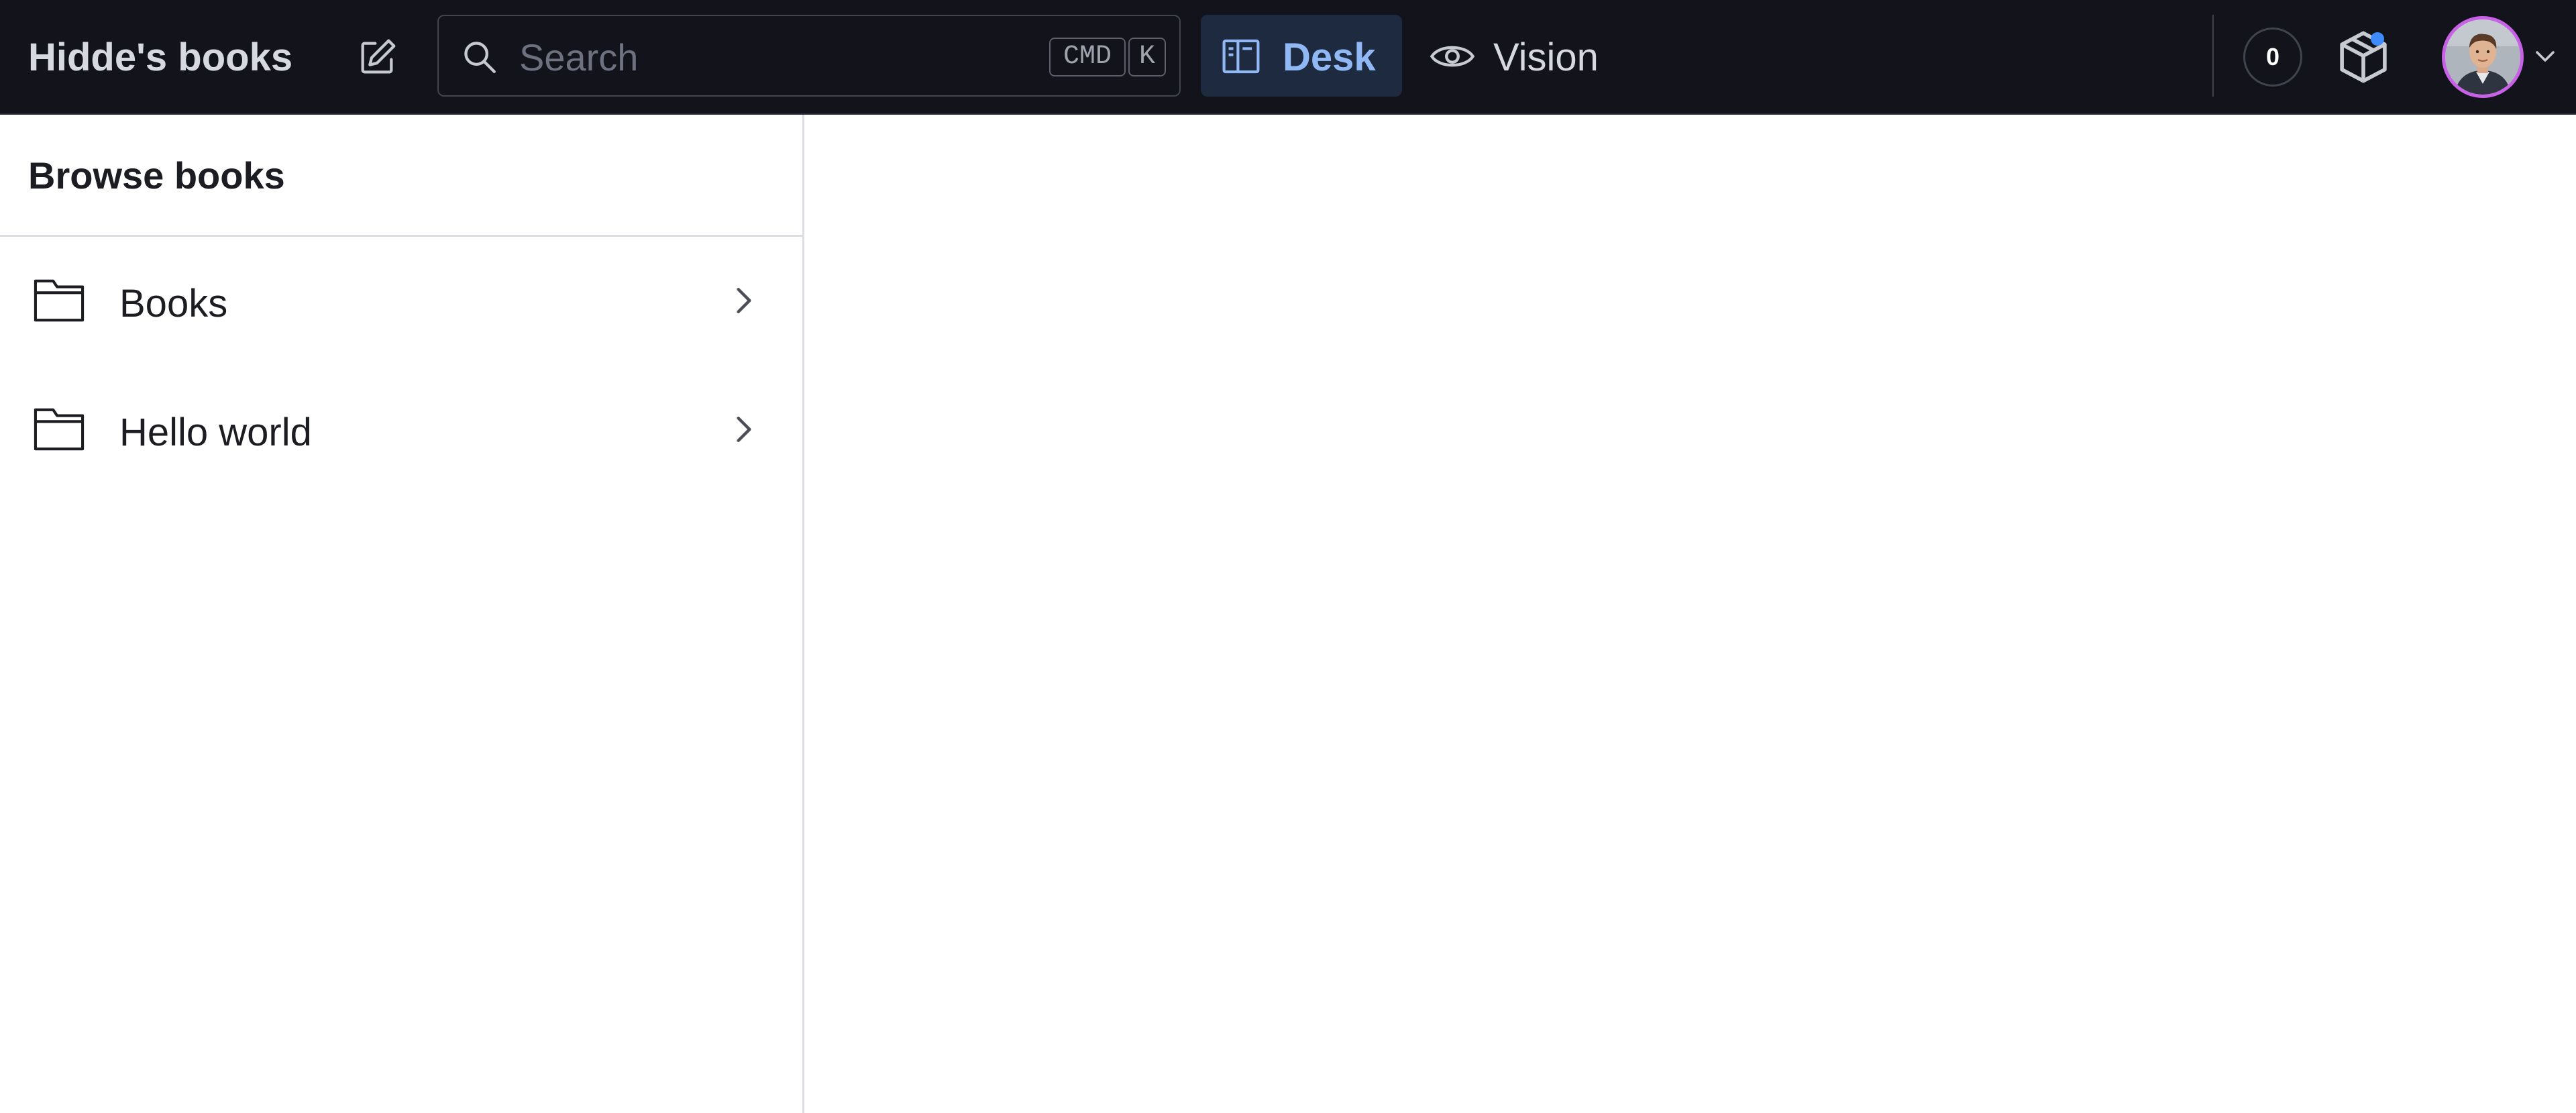  What do you see at coordinates (720, 57) in the screenshot?
I see `search-input` at bounding box center [720, 57].